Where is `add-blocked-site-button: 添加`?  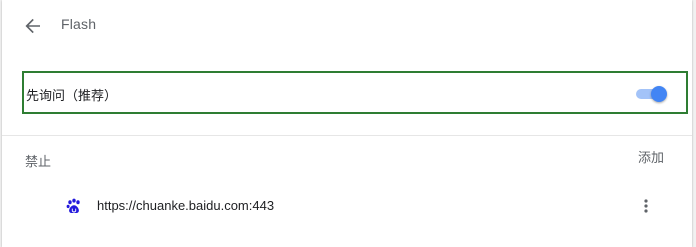
add-blocked-site-button: 添加 is located at coordinates (651, 156).